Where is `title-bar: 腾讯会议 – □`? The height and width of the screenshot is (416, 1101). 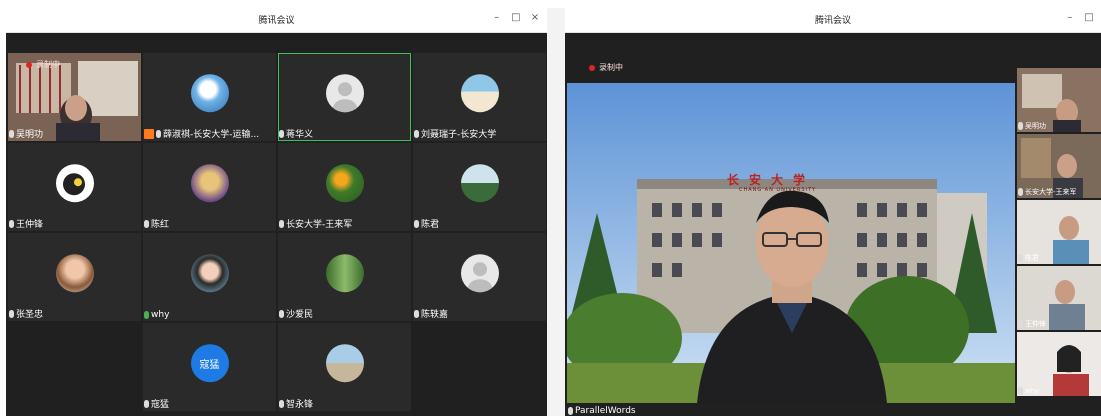
title-bar: 腾讯会议 – □ is located at coordinates (833, 20).